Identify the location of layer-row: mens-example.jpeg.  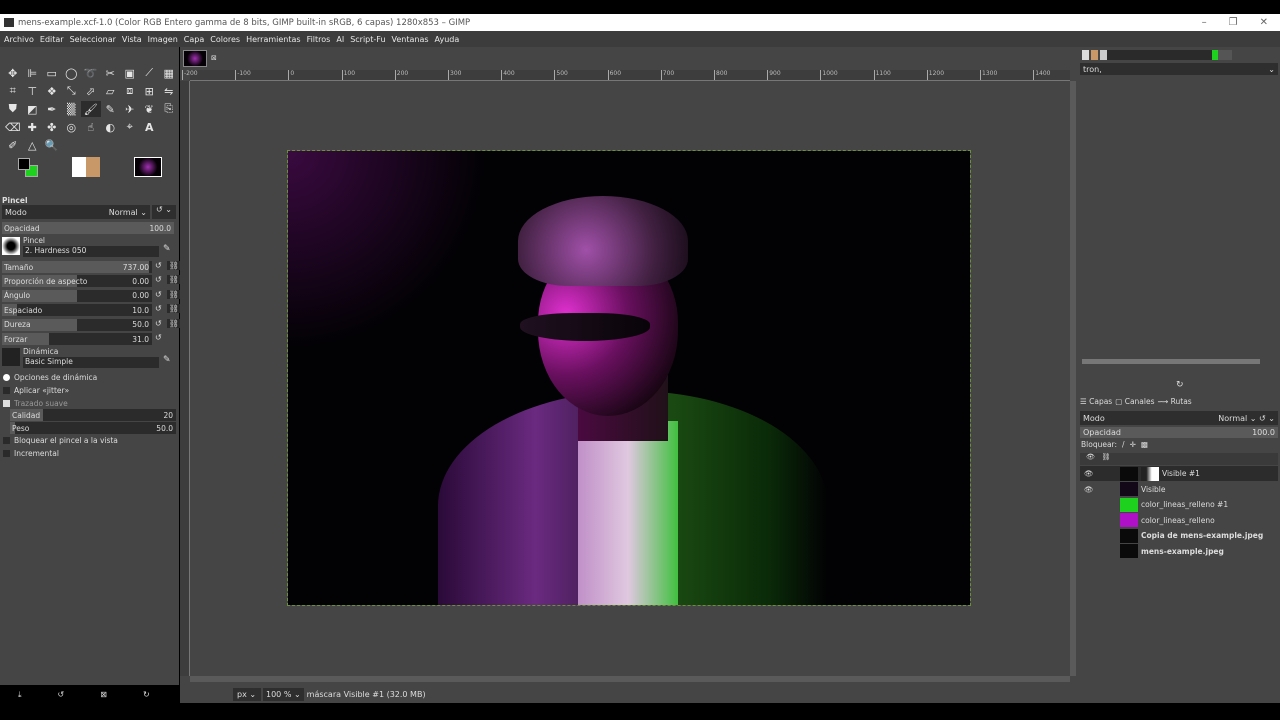
(1179, 551).